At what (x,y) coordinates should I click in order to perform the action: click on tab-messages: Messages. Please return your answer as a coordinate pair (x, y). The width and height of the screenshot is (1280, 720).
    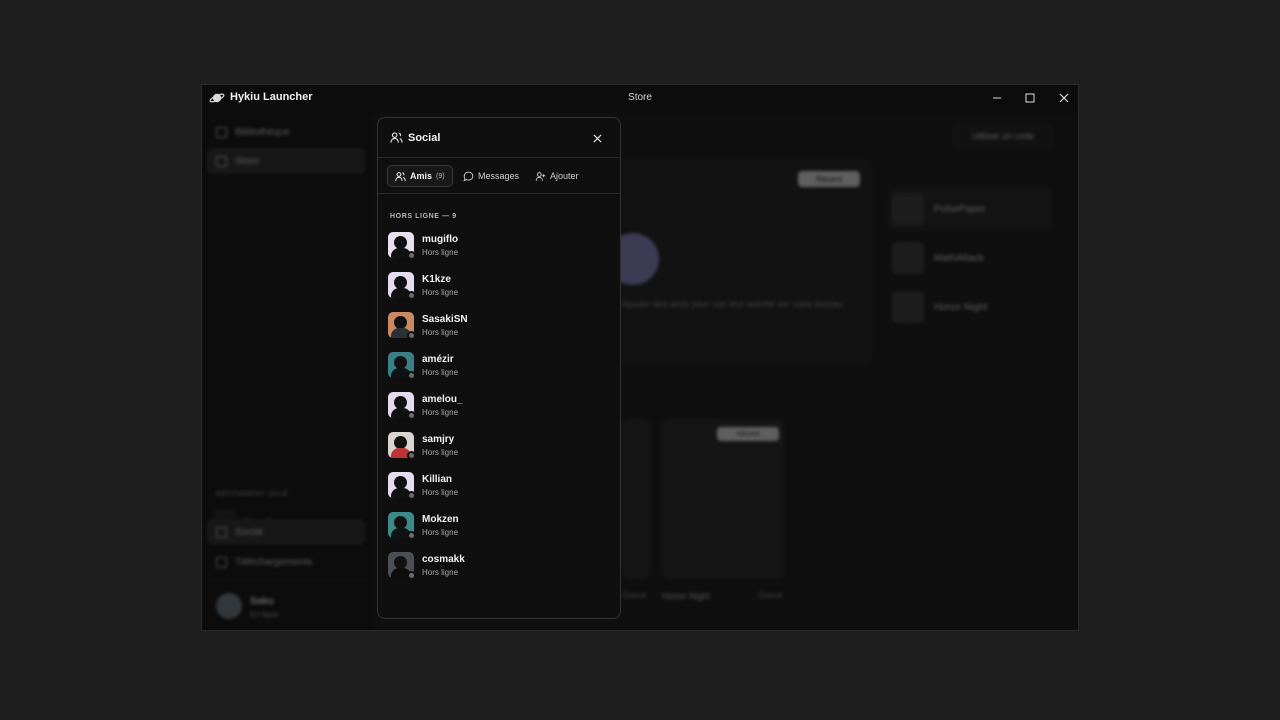
    Looking at the image, I should click on (491, 176).